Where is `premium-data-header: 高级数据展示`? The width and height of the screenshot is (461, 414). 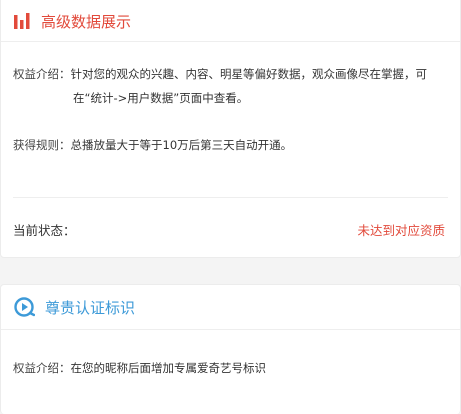
premium-data-header: 高级数据展示 is located at coordinates (230, 21).